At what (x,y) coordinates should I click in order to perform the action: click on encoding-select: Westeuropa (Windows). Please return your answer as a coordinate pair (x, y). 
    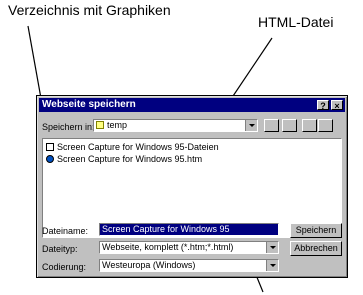
    Looking at the image, I should click on (189, 265).